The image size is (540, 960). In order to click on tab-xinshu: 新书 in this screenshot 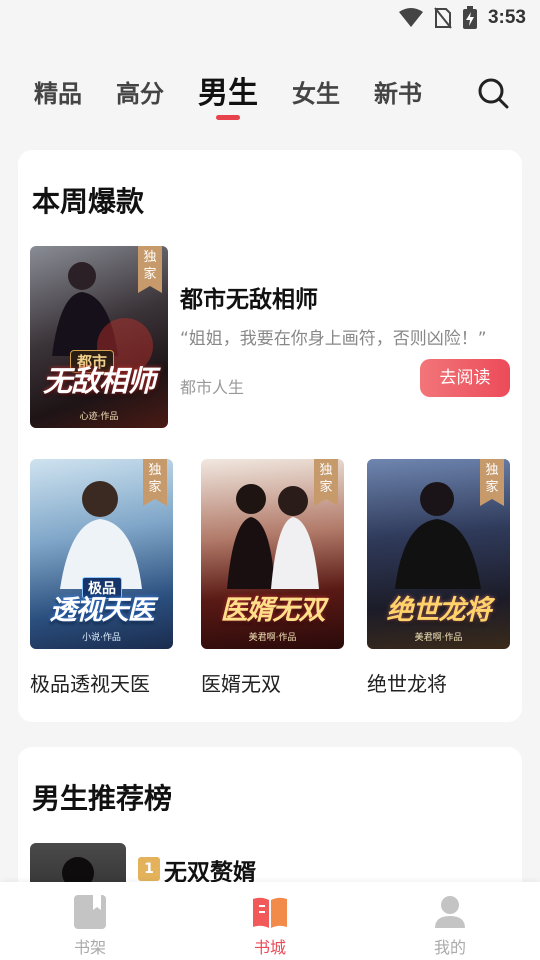, I will do `click(398, 94)`.